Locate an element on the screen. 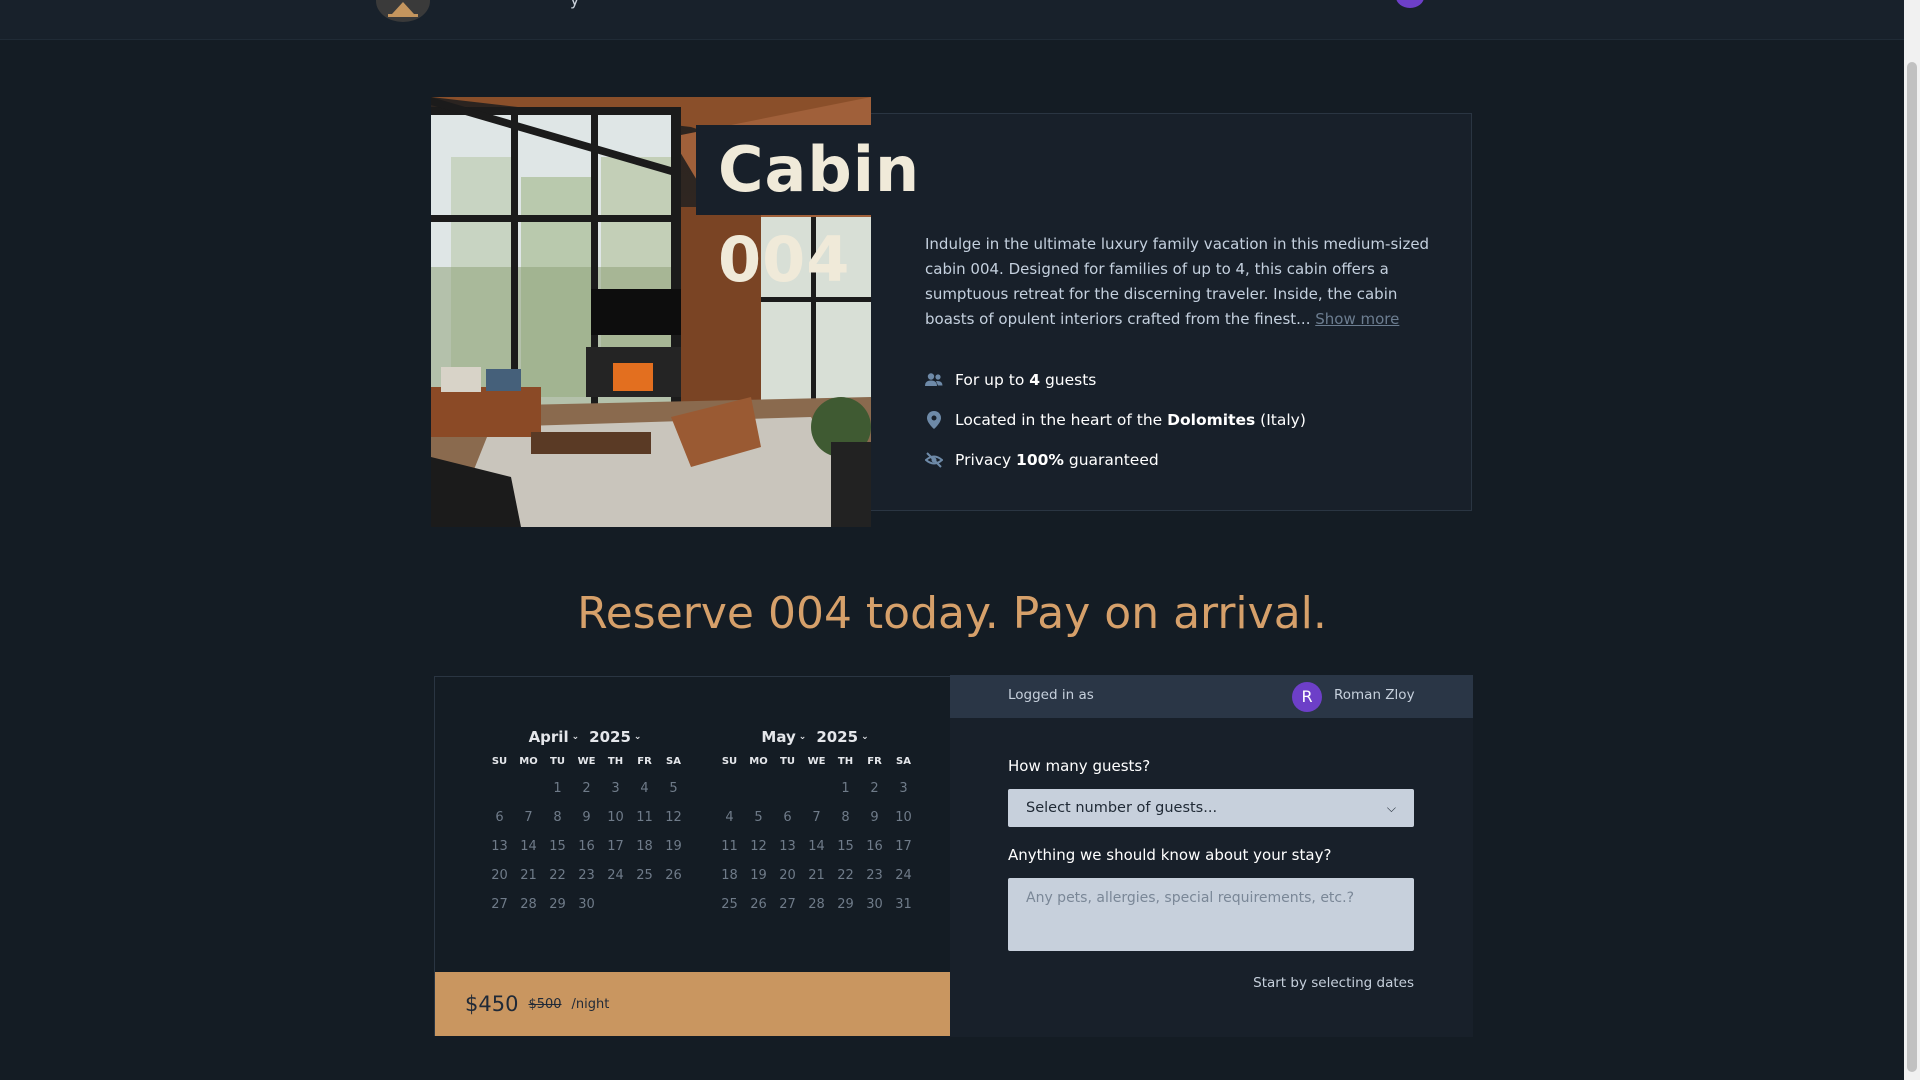  price-unit: /night is located at coordinates (590, 1004).